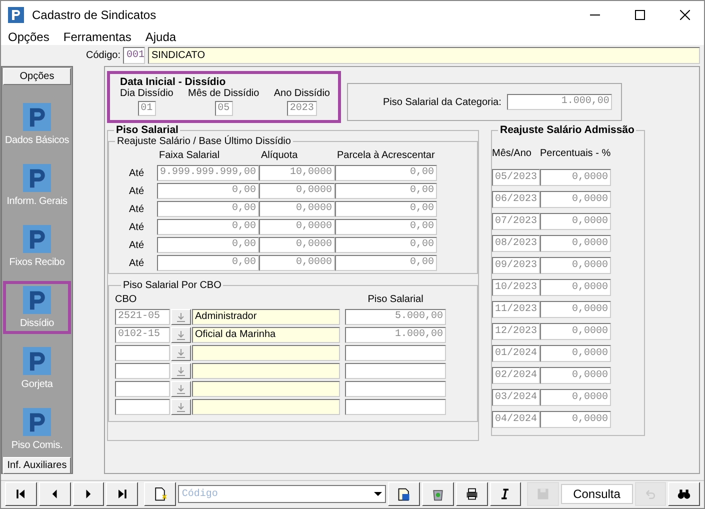  Describe the element at coordinates (160, 494) in the screenshot. I see `new-document-button` at that location.